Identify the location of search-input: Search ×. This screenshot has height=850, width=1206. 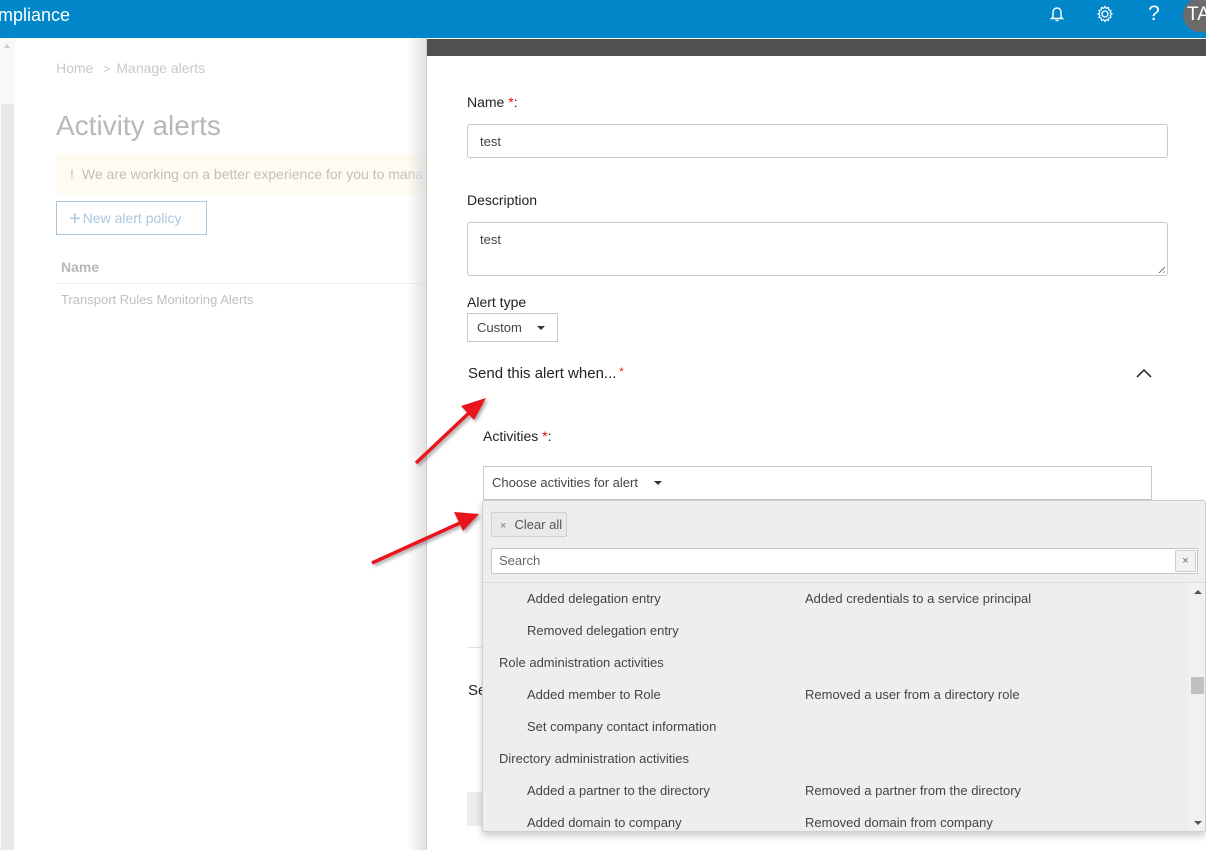
(844, 561).